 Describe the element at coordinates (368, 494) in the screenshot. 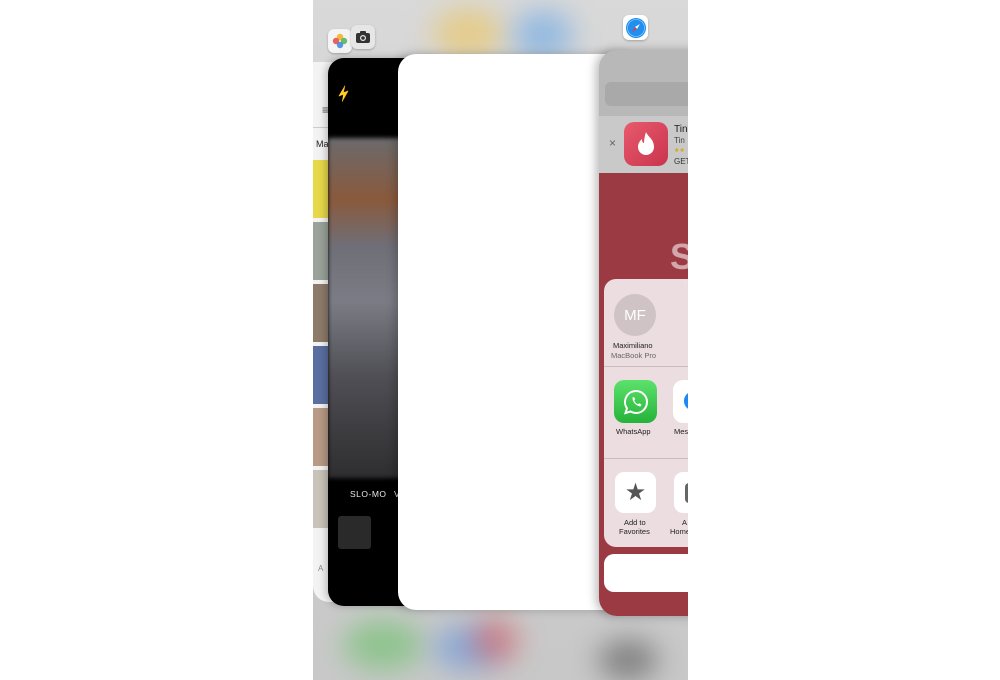

I see `camera-mode-label: SLO-MO` at that location.